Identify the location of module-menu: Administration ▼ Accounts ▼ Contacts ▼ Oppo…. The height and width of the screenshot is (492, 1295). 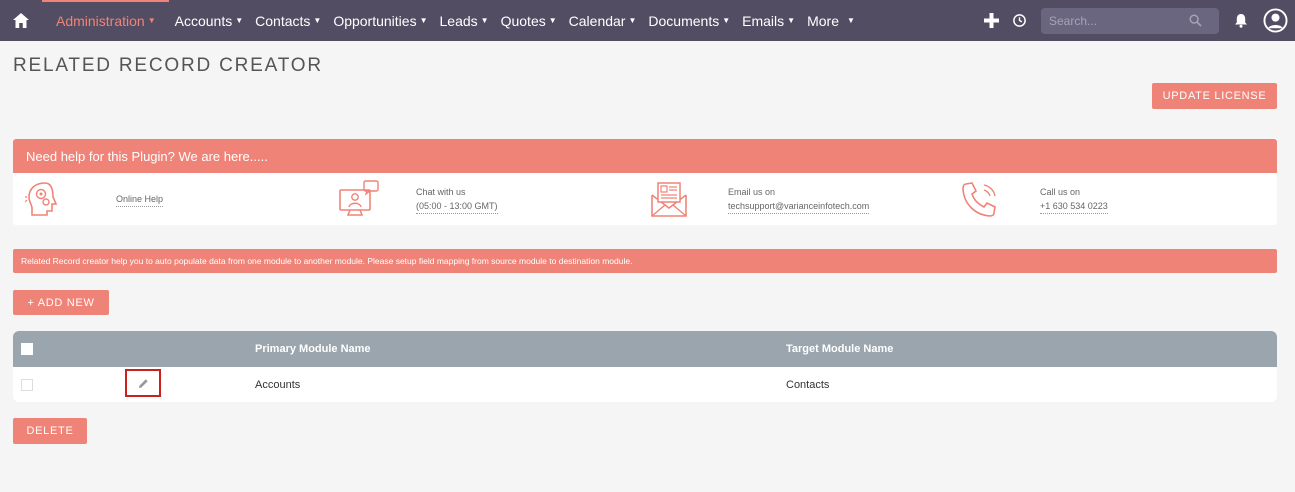
(451, 20).